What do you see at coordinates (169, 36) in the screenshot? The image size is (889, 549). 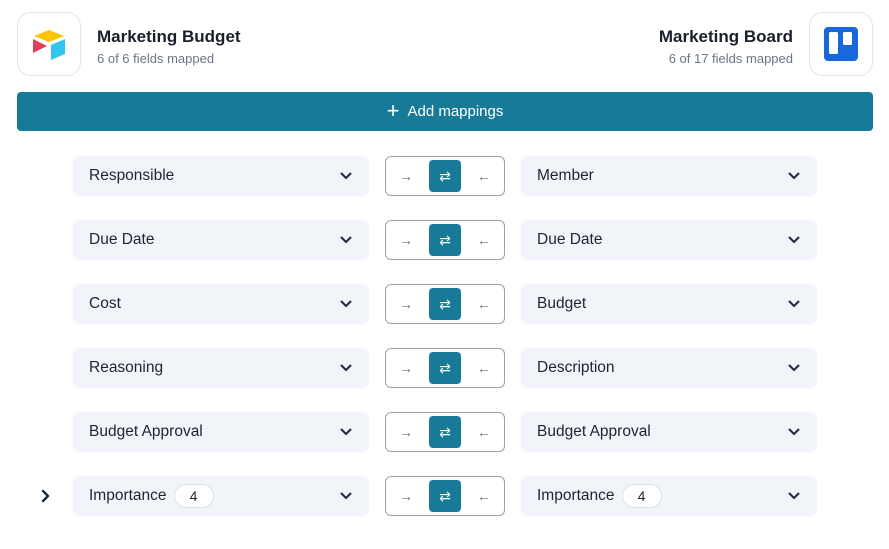 I see `source-app-title: Marketing Budget` at bounding box center [169, 36].